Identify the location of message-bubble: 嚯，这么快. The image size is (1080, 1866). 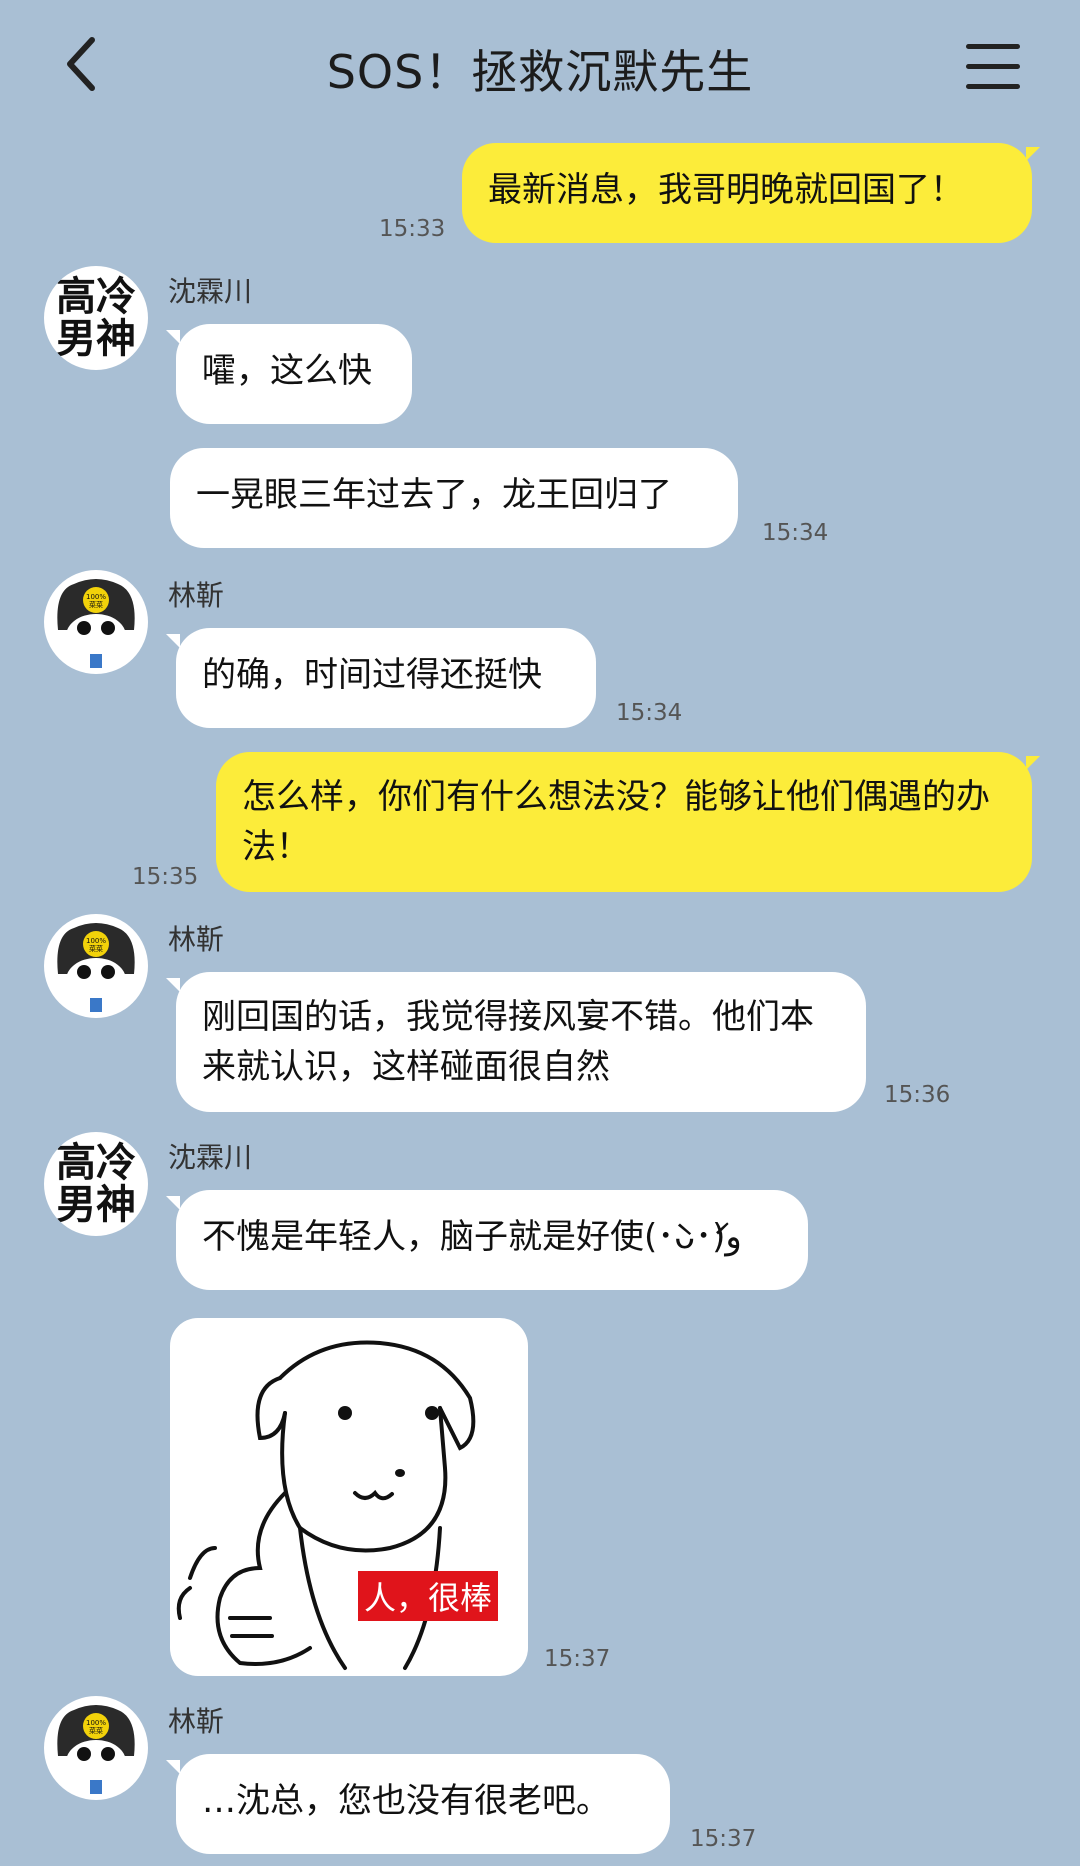
(289, 374).